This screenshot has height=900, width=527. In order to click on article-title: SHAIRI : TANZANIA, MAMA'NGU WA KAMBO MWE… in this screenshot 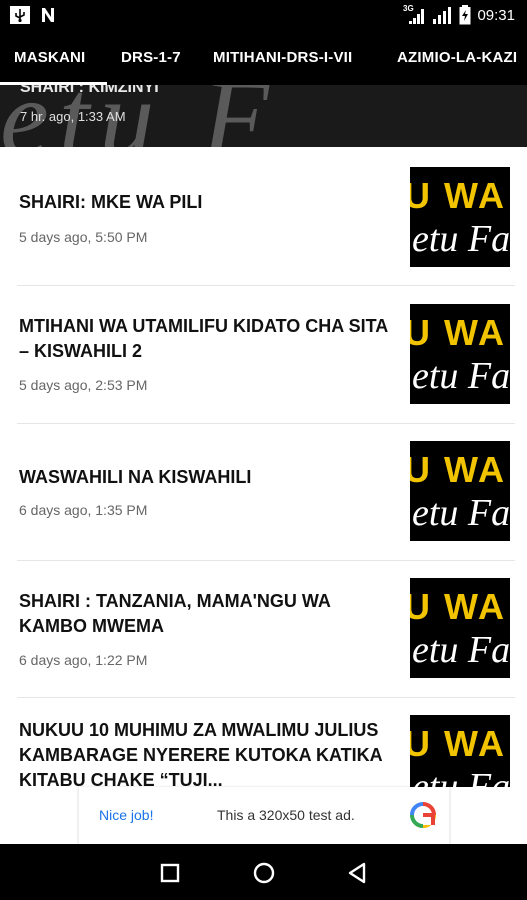, I will do `click(175, 613)`.